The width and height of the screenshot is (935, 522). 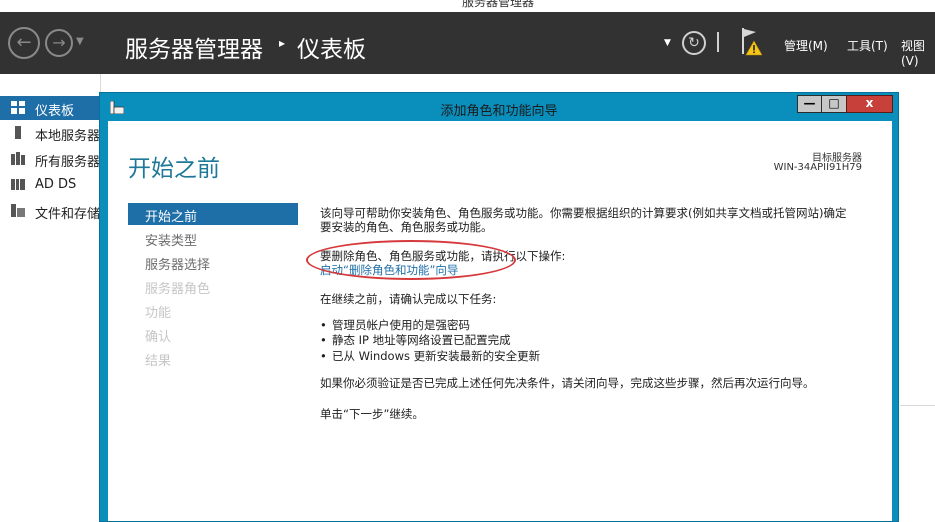 I want to click on intro-text-line2: 要安装的角色、角色服务或功能。, so click(x=406, y=227).